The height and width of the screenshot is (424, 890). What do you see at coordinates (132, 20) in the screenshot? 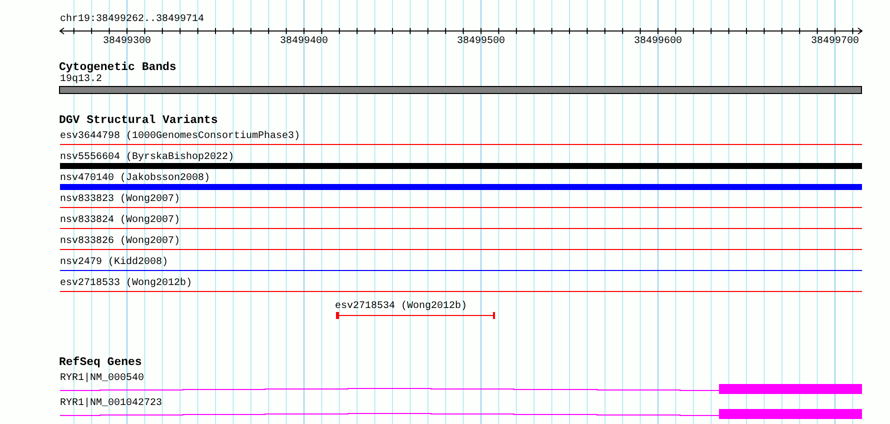
I see `location-label: chr19:38499262..38499714` at bounding box center [132, 20].